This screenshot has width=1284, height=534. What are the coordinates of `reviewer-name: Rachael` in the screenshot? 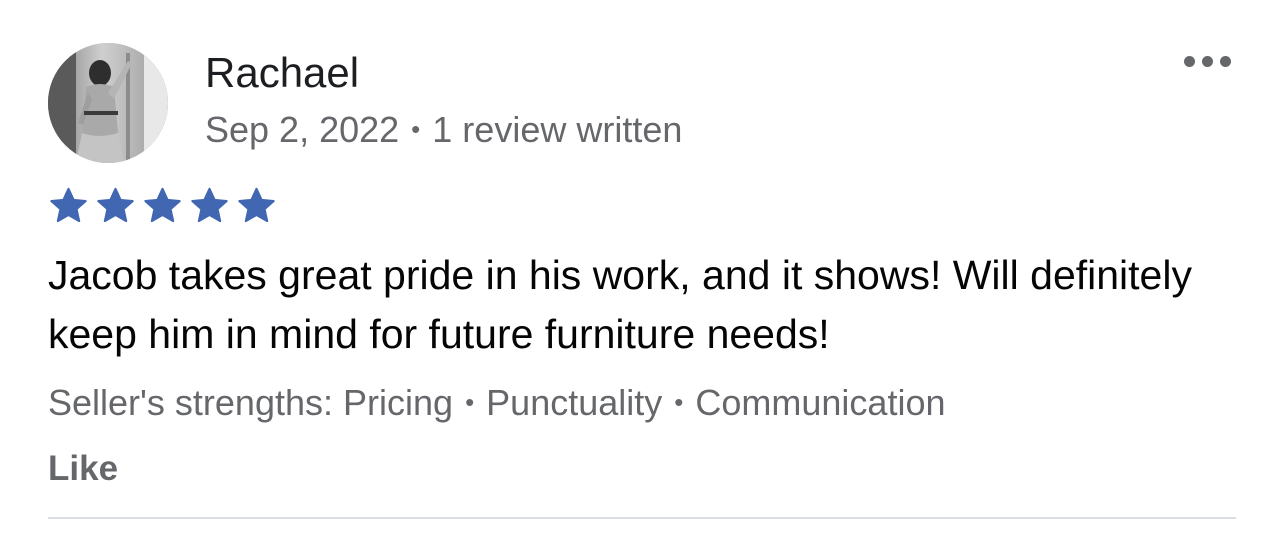 It's located at (282, 73).